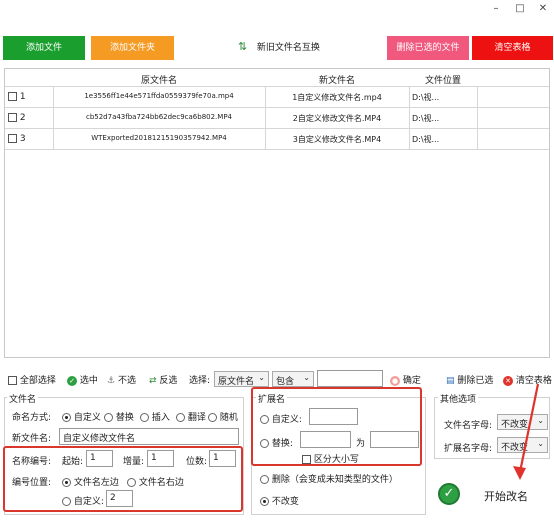 The height and width of the screenshot is (520, 554). Describe the element at coordinates (158, 81) in the screenshot. I see `header-original-name: 原文件名` at that location.